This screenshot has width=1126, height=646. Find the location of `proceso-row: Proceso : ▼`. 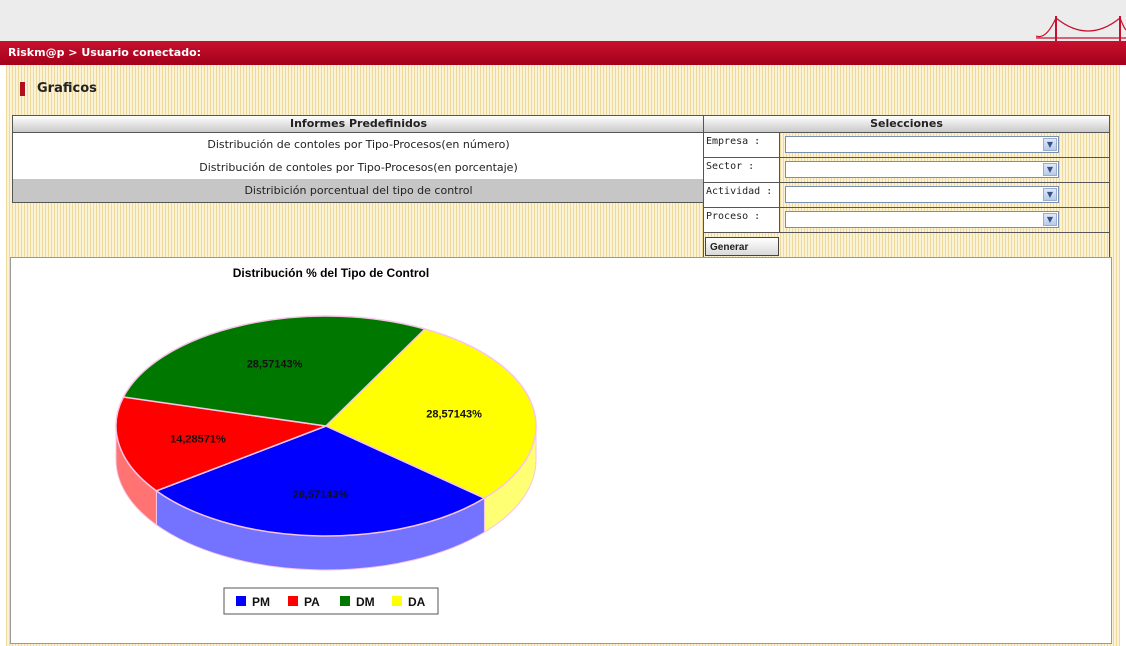

proceso-row: Proceso : ▼ is located at coordinates (906, 220).